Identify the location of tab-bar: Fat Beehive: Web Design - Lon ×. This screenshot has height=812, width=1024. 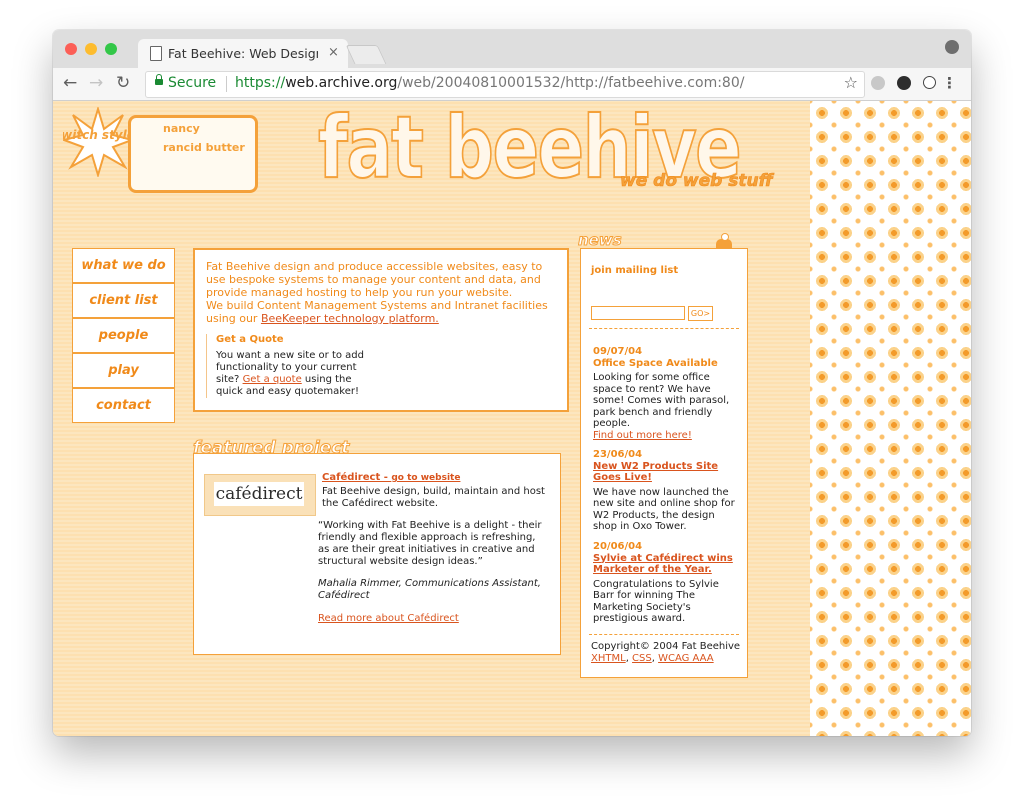
(512, 49).